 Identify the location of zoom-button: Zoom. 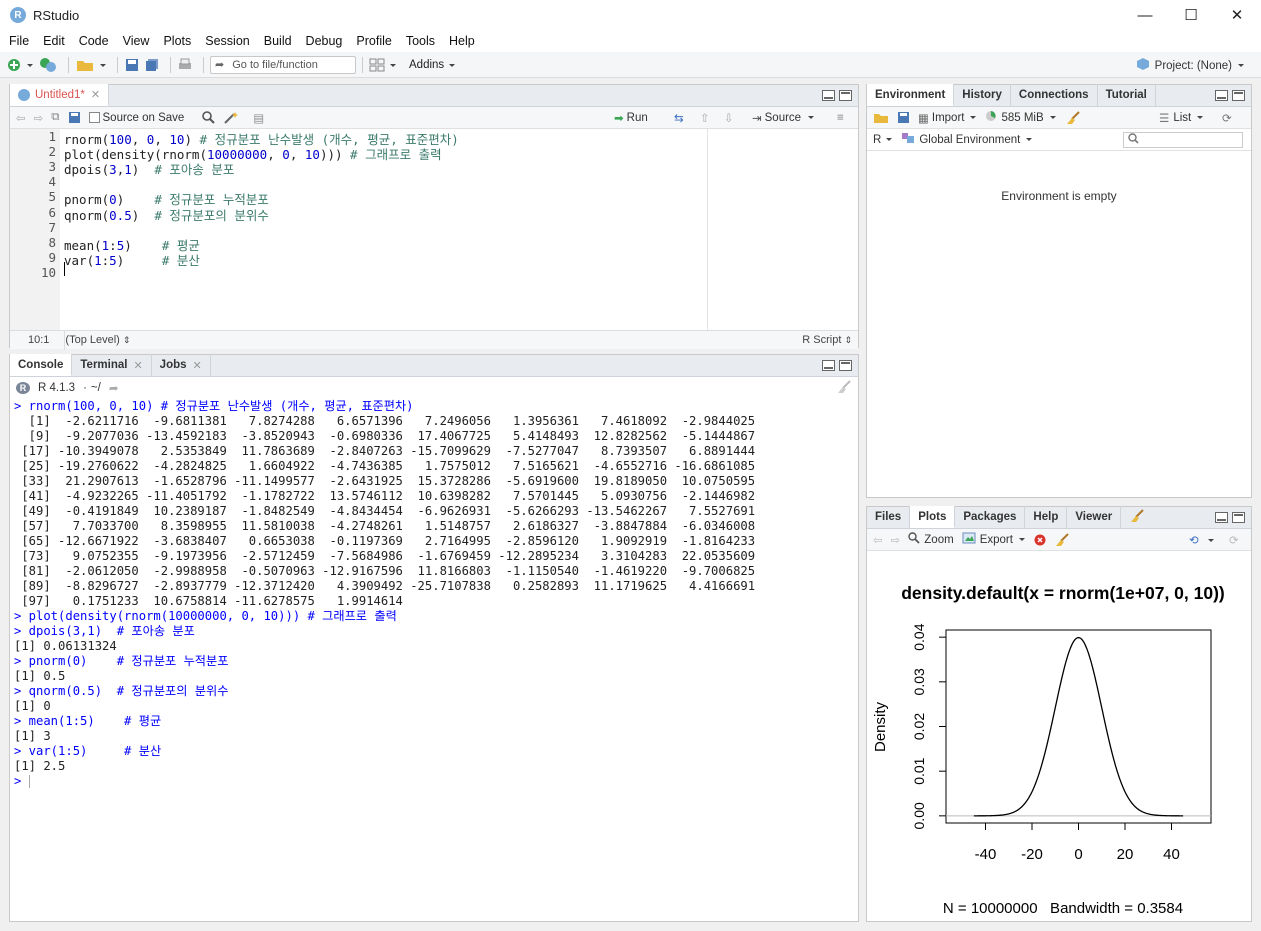
(931, 539).